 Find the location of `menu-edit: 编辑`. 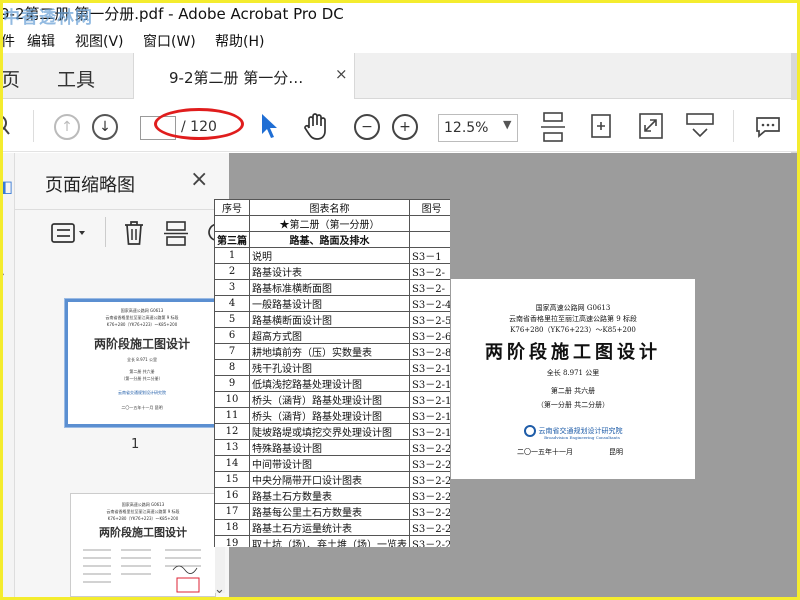

menu-edit: 编辑 is located at coordinates (41, 41).